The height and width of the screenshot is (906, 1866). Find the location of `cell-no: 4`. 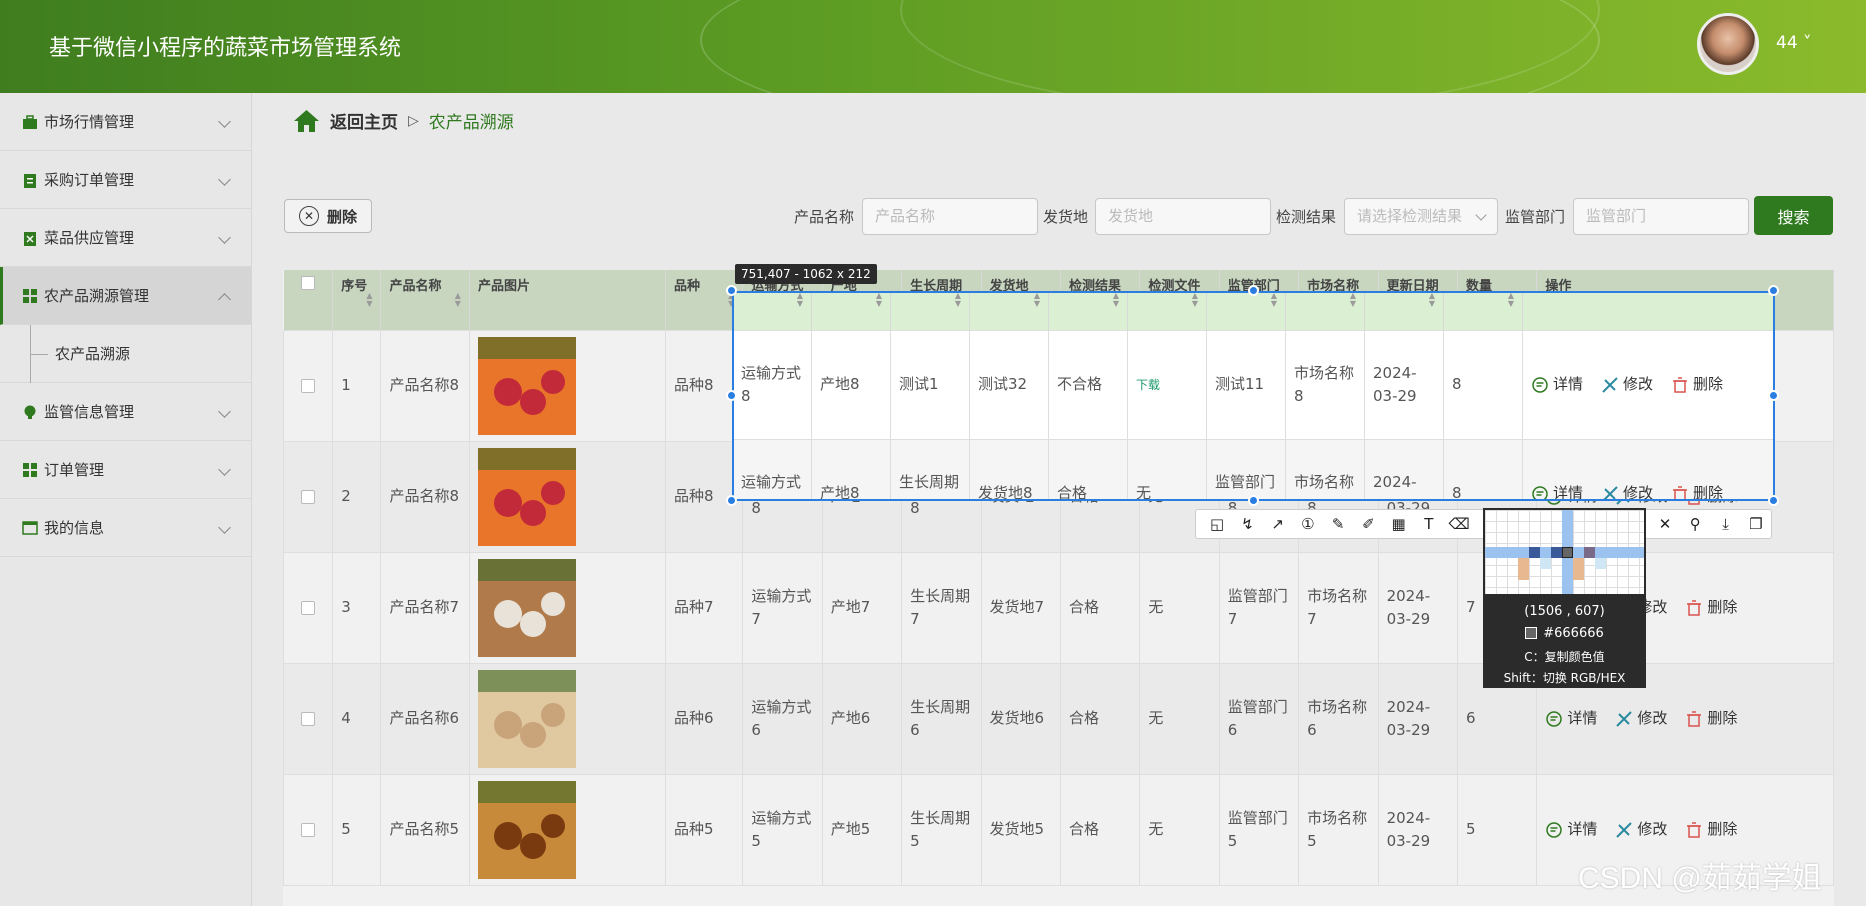

cell-no: 4 is located at coordinates (346, 718).